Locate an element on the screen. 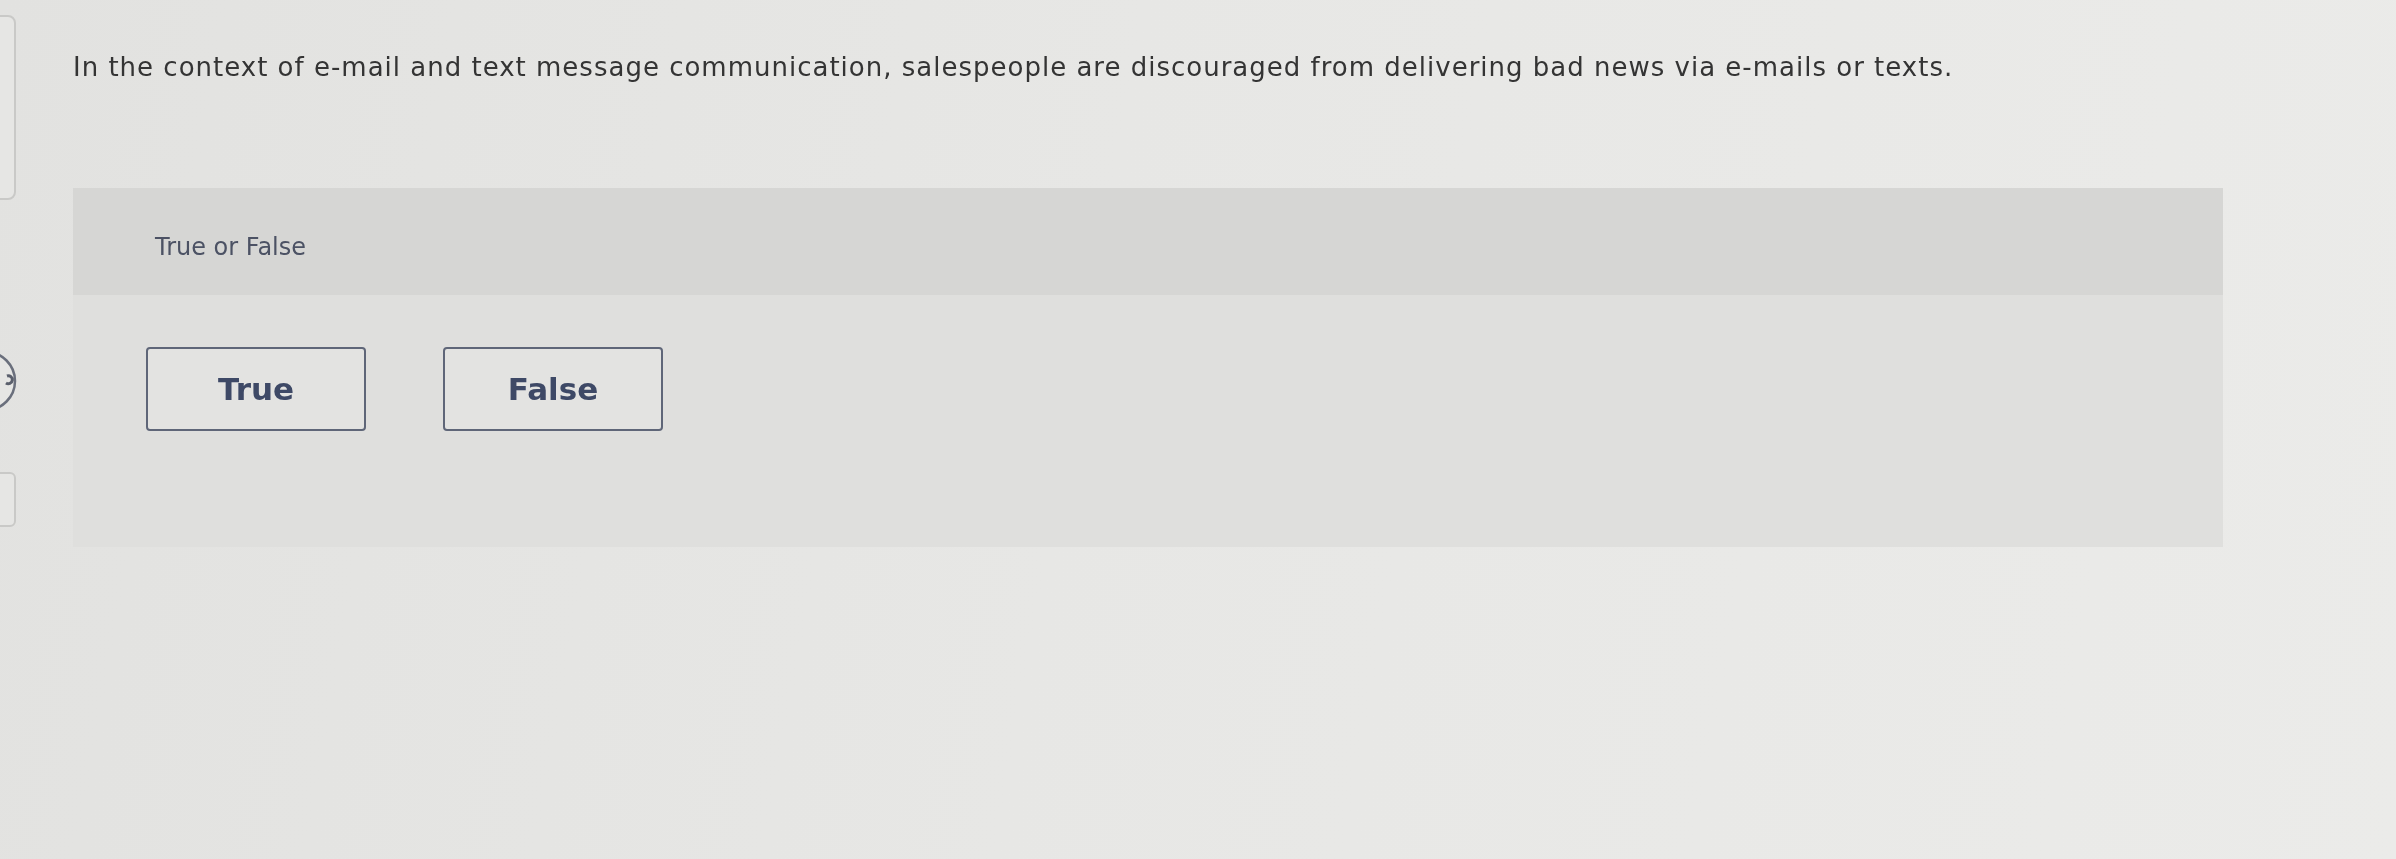 The height and width of the screenshot is (859, 2396). question-type-label: True or False is located at coordinates (231, 246).